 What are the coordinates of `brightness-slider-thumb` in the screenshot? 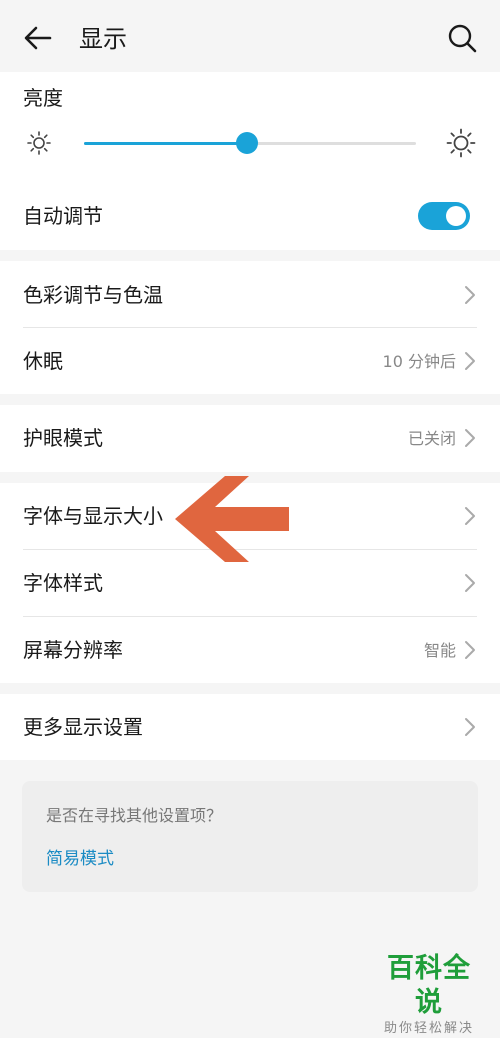 It's located at (246, 143).